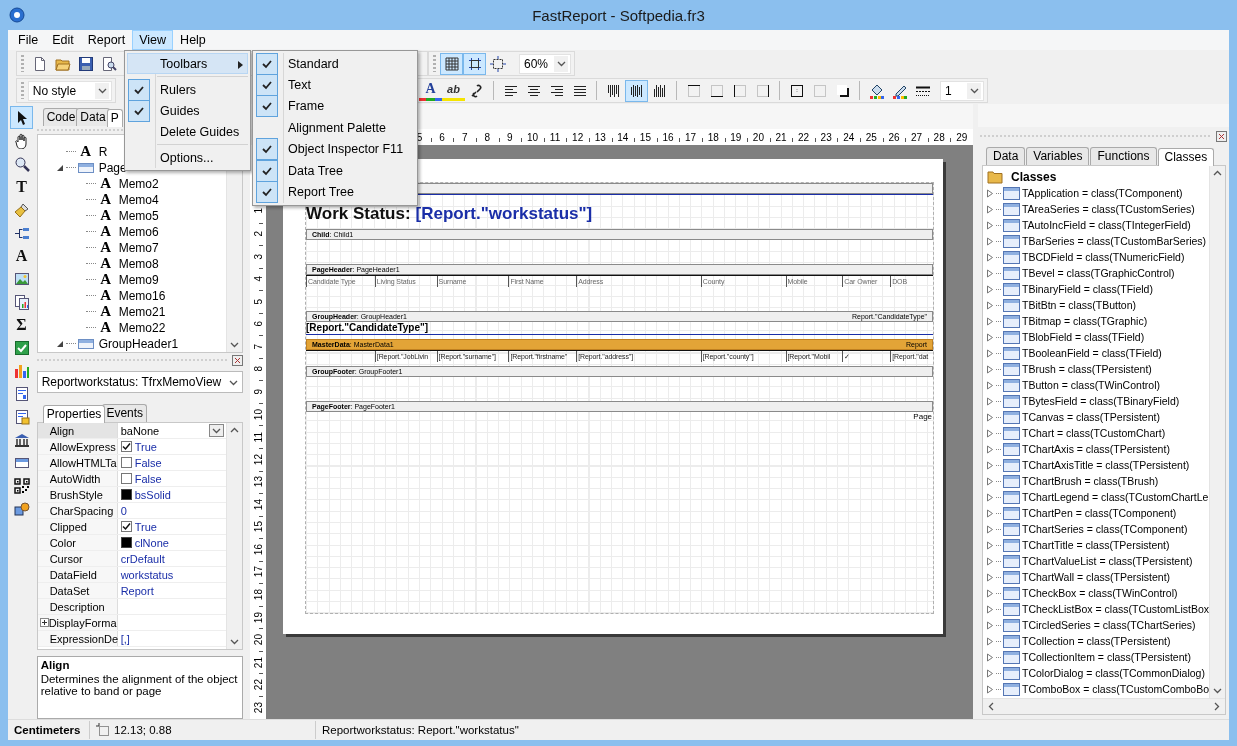  What do you see at coordinates (335, 64) in the screenshot?
I see `menu-item: Standard` at bounding box center [335, 64].